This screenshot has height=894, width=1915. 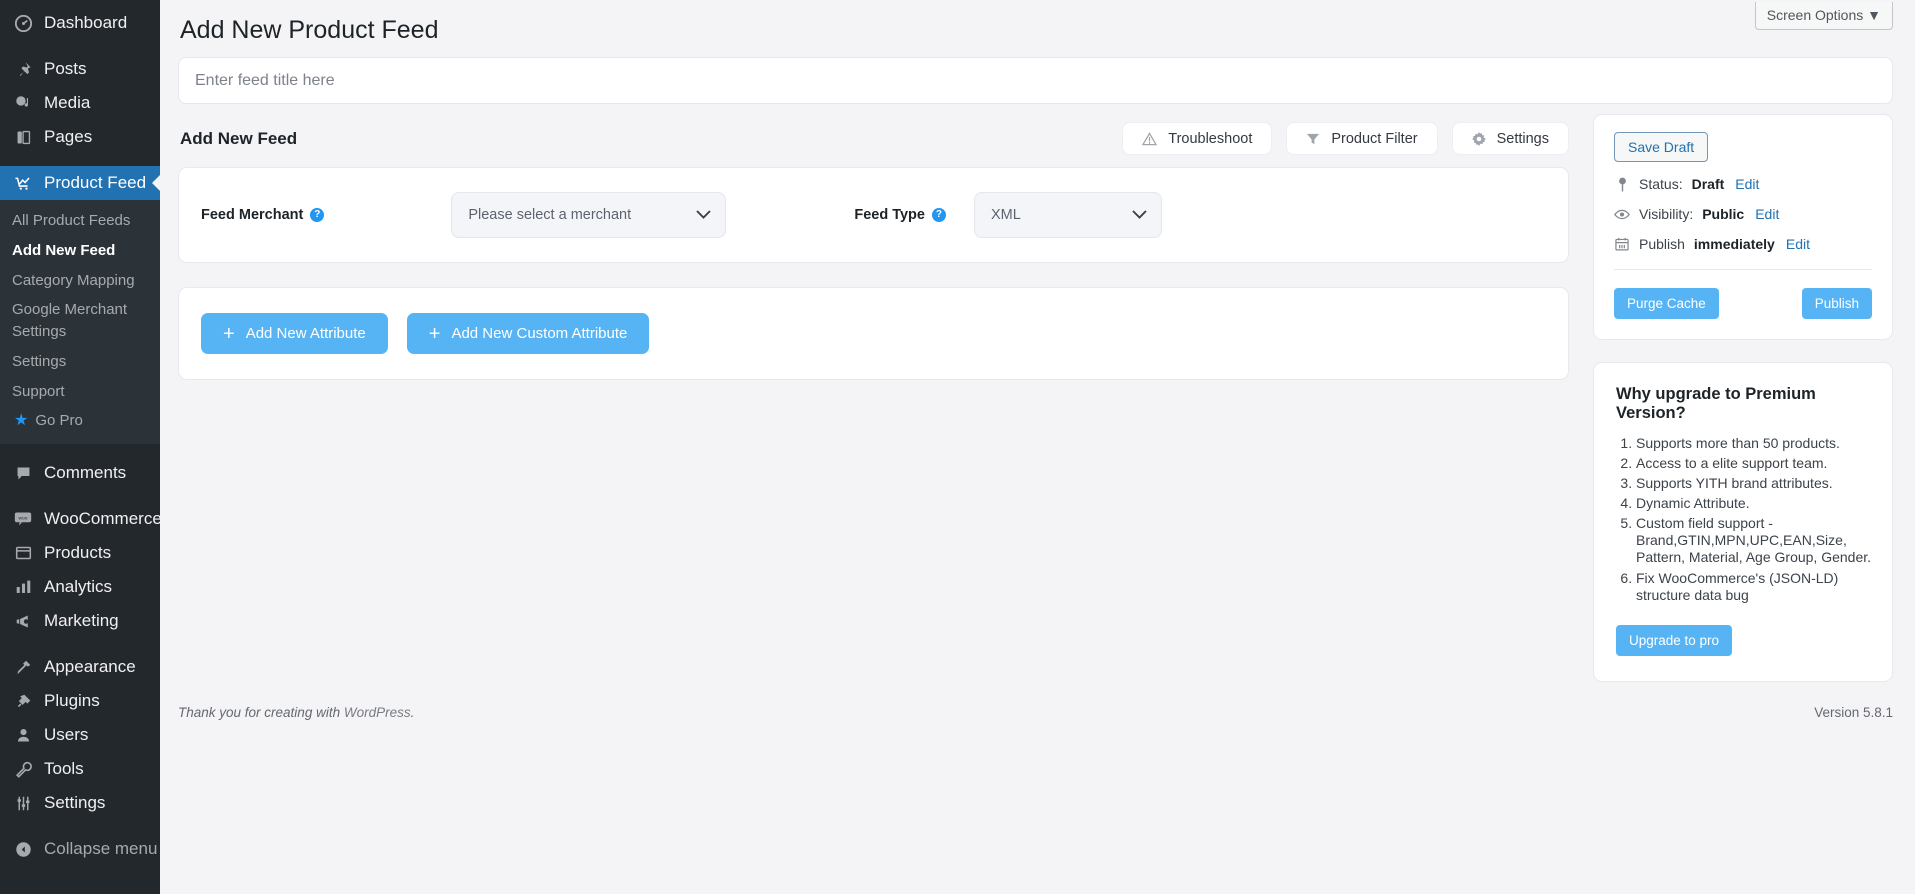 I want to click on calendar-icon, so click(x=1622, y=244).